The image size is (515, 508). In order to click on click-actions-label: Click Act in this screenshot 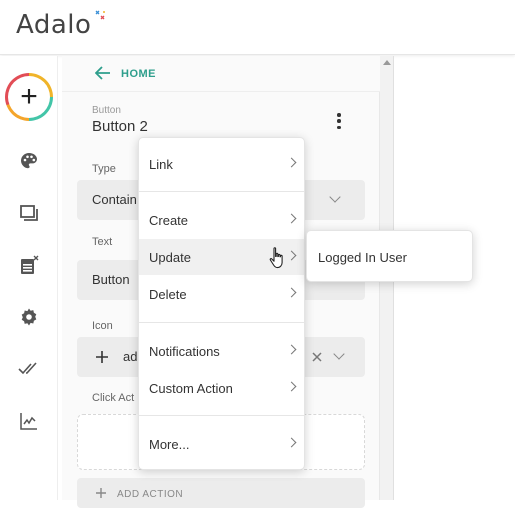, I will do `click(113, 398)`.